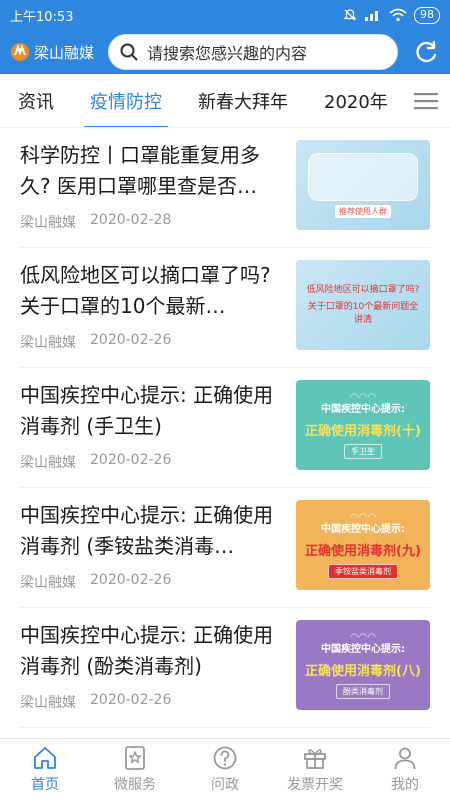  I want to click on nav-home-label: 首页, so click(45, 785).